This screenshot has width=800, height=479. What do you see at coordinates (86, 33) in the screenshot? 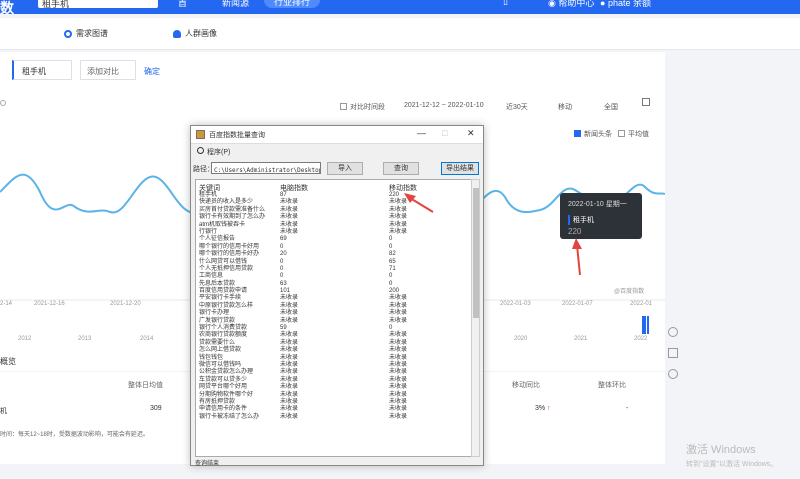
I see `tab-demand-graph: 需求图谱` at bounding box center [86, 33].